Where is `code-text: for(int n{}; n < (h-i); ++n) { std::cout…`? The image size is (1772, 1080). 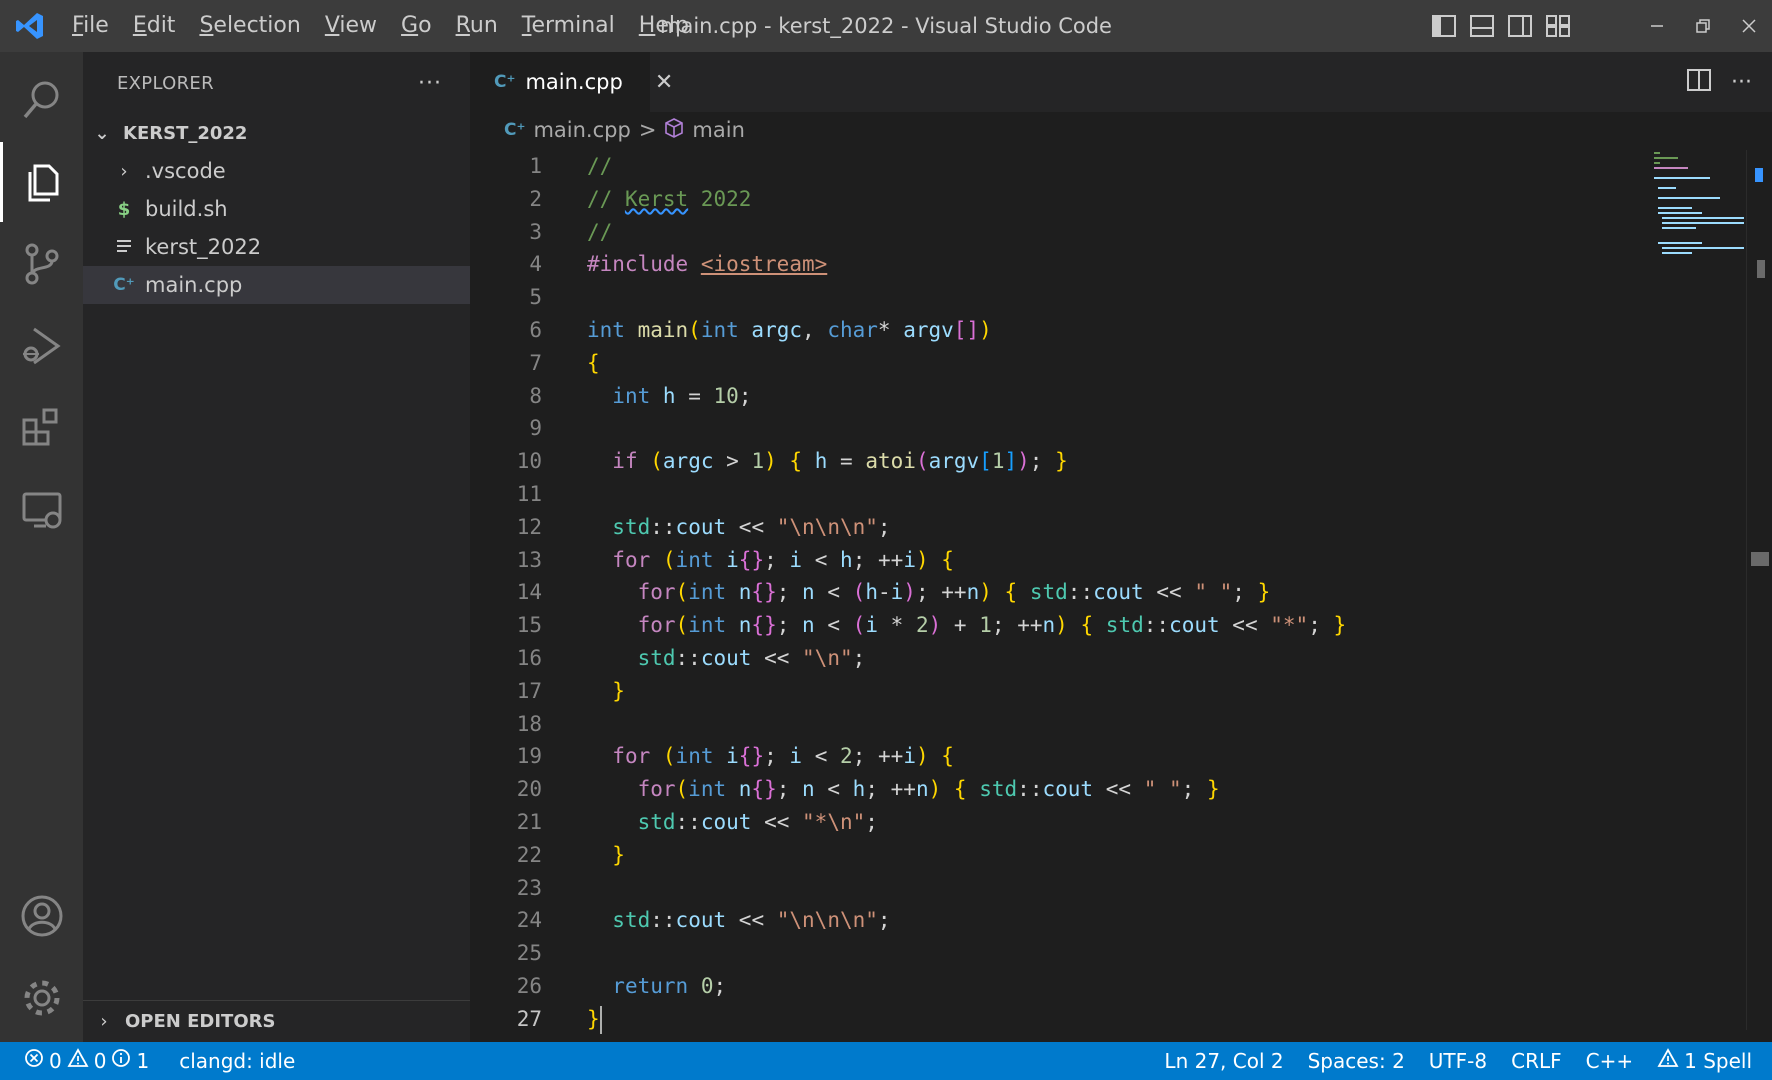 code-text: for(int n{}; n < (h-i); ++n) { std::cout… is located at coordinates (954, 592).